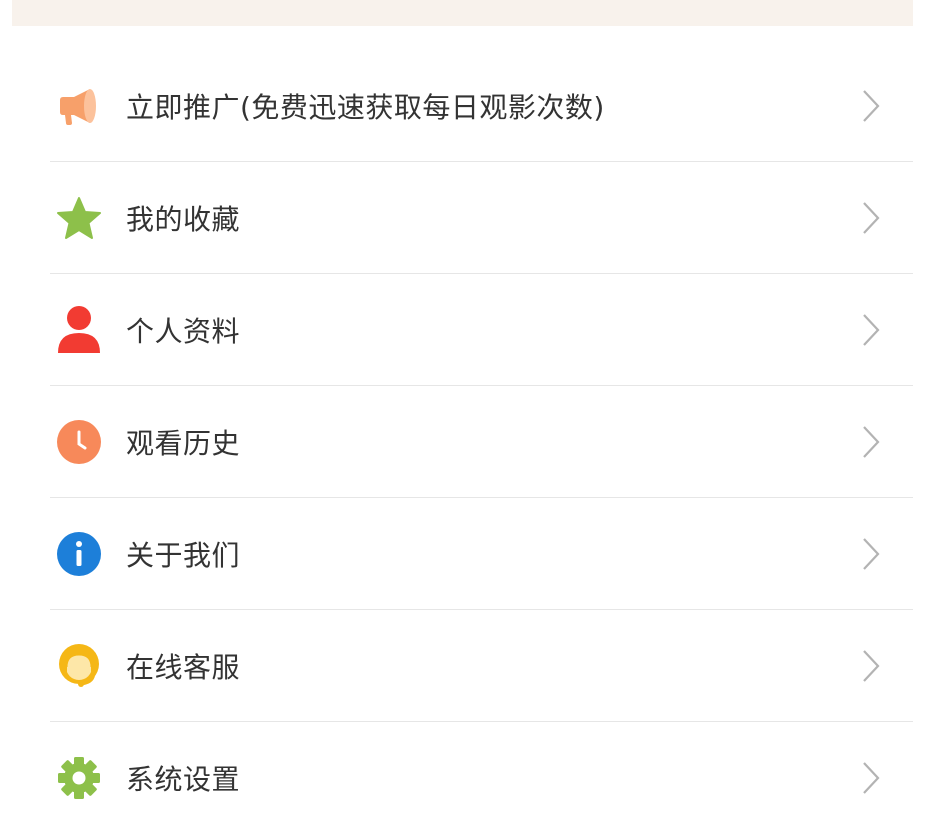  What do you see at coordinates (183, 219) in the screenshot?
I see `menu-item-label: 我的收藏` at bounding box center [183, 219].